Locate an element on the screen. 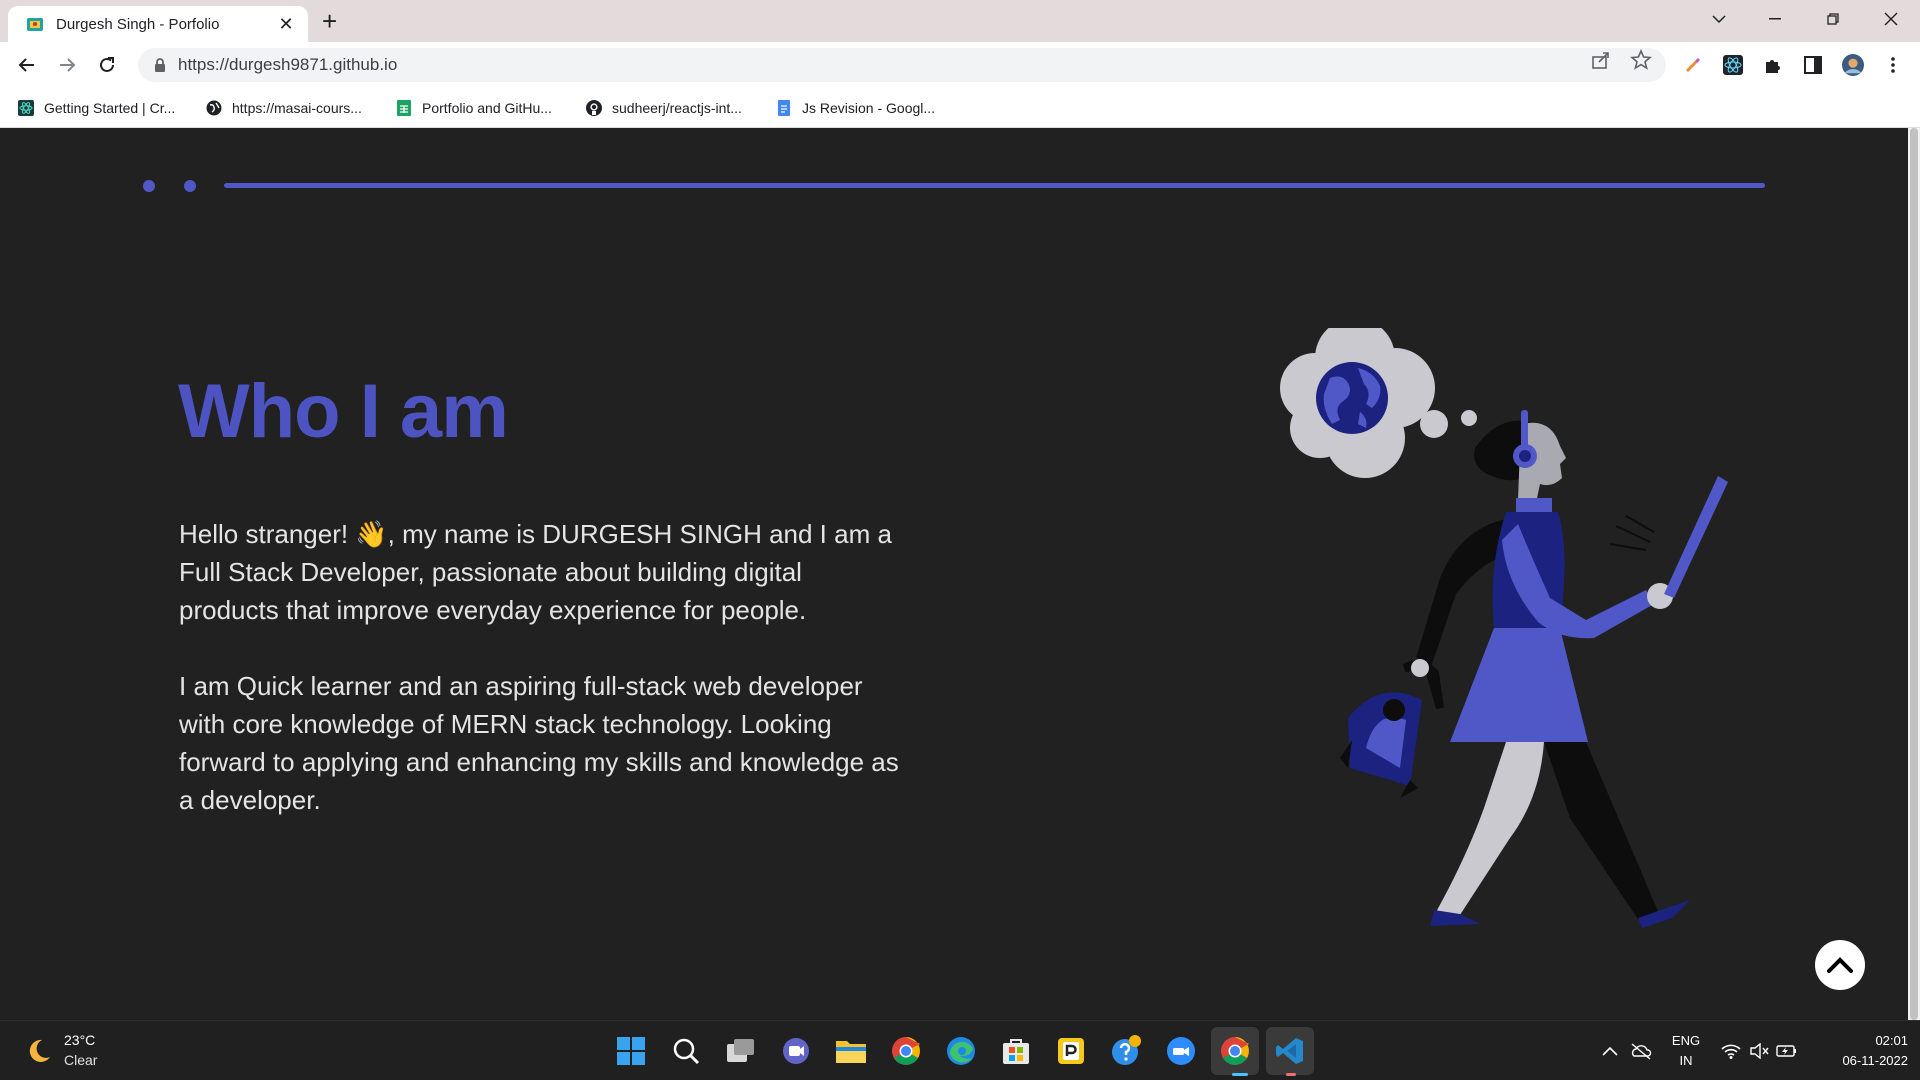  docs-icon is located at coordinates (784, 108).